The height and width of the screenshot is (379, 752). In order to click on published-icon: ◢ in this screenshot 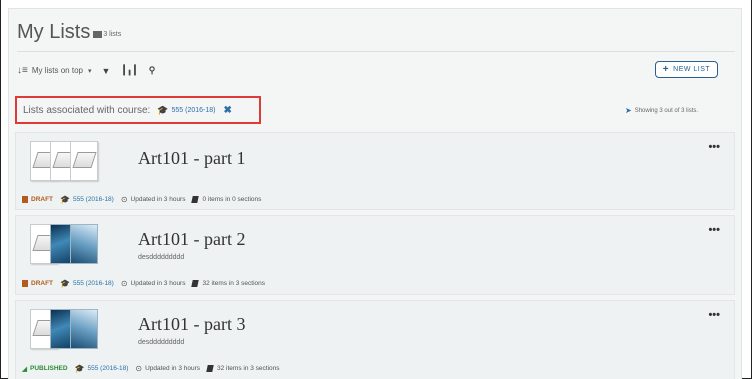, I will do `click(24, 369)`.